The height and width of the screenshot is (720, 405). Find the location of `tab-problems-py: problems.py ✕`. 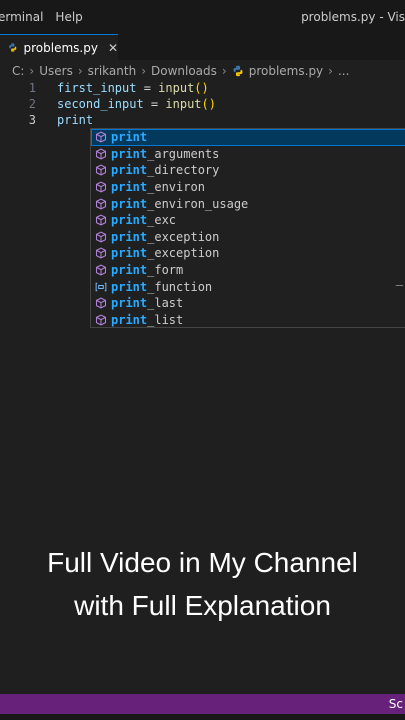

tab-problems-py: problems.py ✕ is located at coordinates (59, 47).